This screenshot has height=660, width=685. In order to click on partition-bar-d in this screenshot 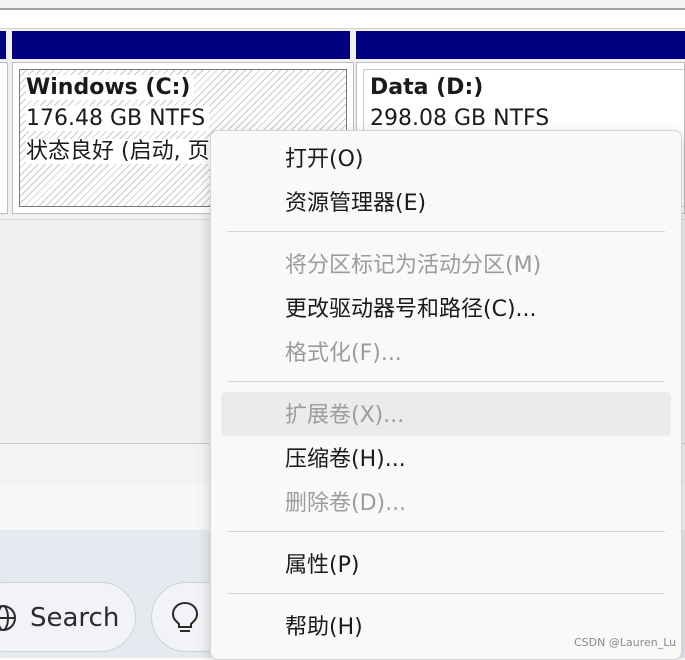, I will do `click(520, 45)`.